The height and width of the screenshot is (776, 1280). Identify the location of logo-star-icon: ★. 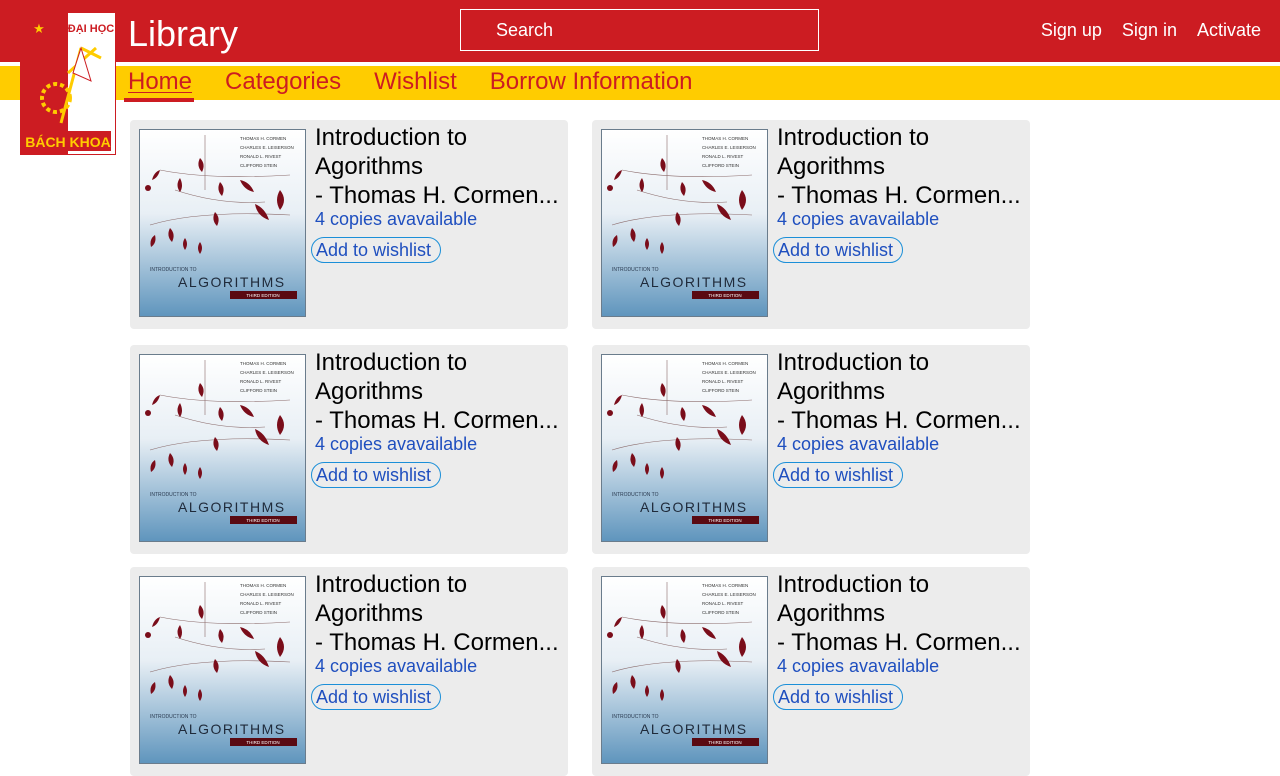
(39, 29).